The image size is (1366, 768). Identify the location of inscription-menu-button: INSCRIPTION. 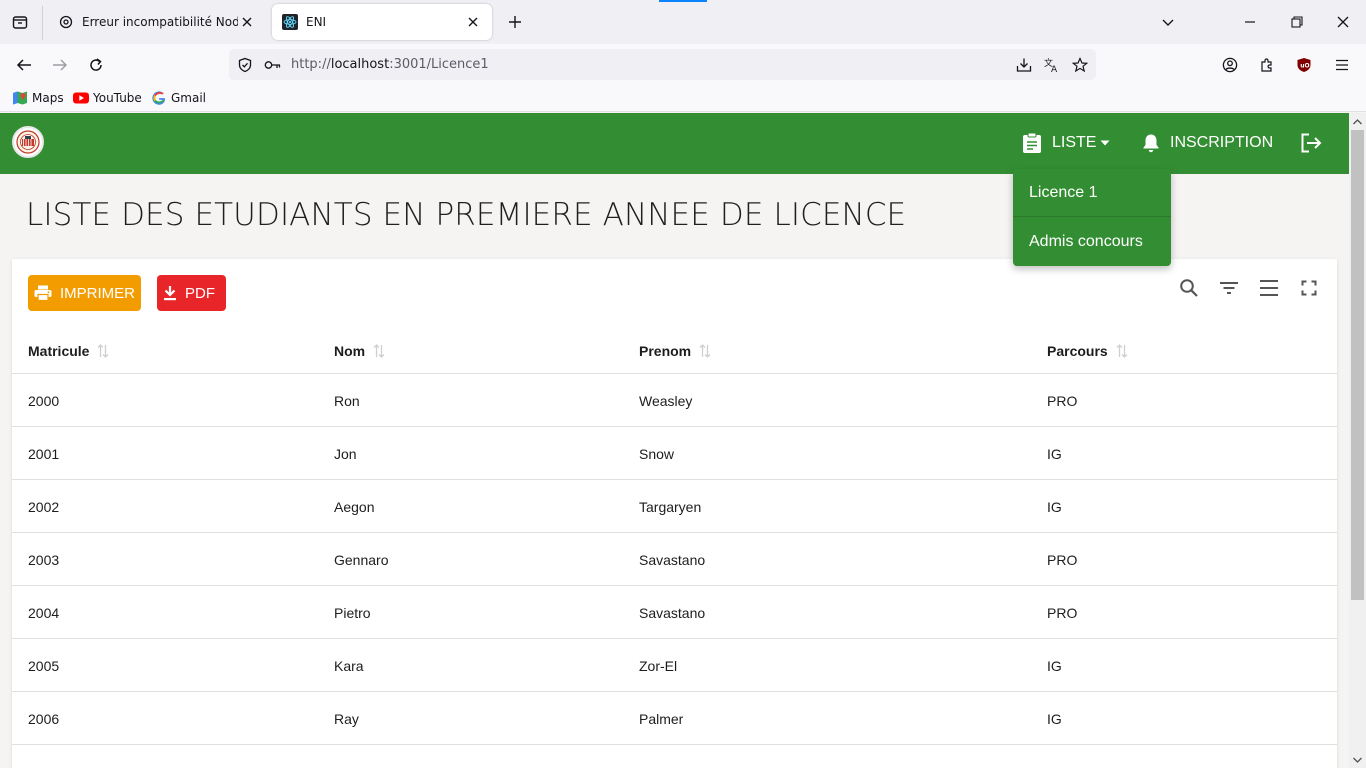
(1207, 143).